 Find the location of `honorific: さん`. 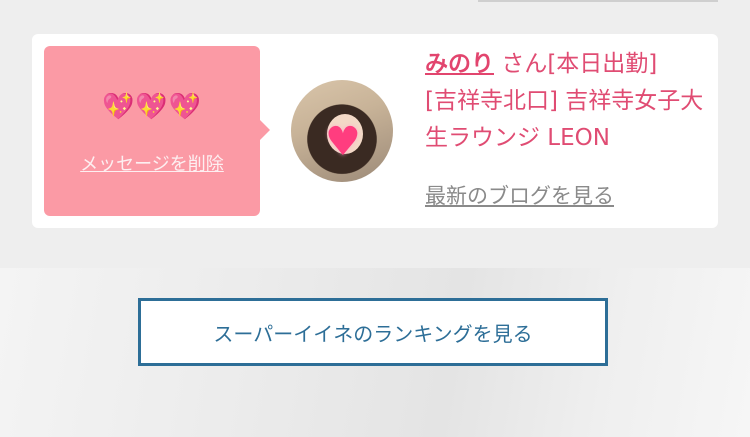

honorific: さん is located at coordinates (524, 64).